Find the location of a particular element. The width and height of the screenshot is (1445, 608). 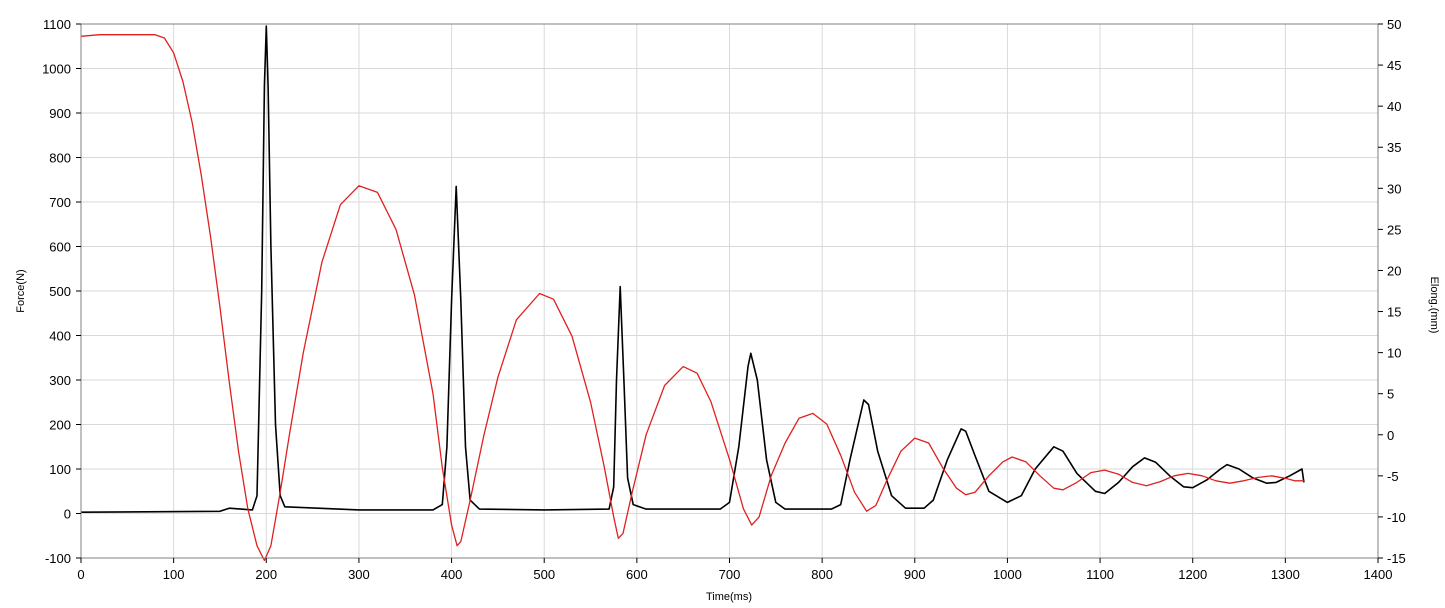

x-tick-label: 1100 is located at coordinates (1100, 574).